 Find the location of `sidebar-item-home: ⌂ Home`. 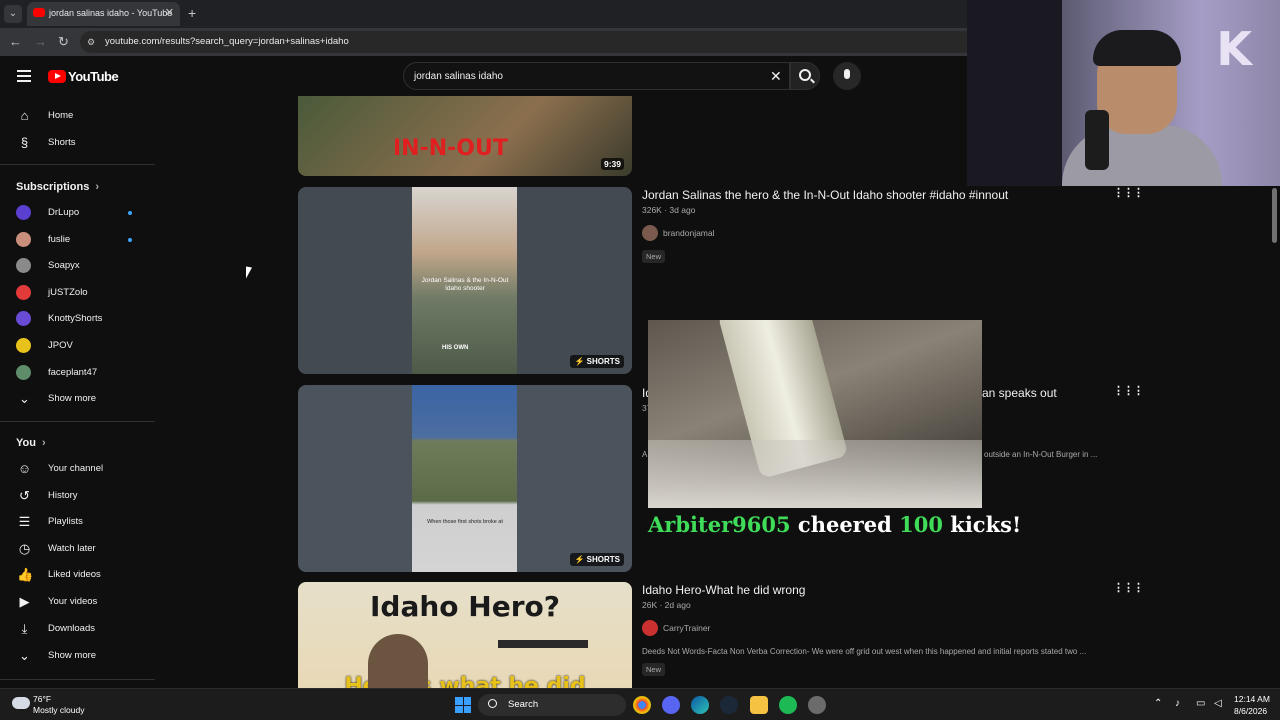

sidebar-item-home: ⌂ Home is located at coordinates (77, 116).